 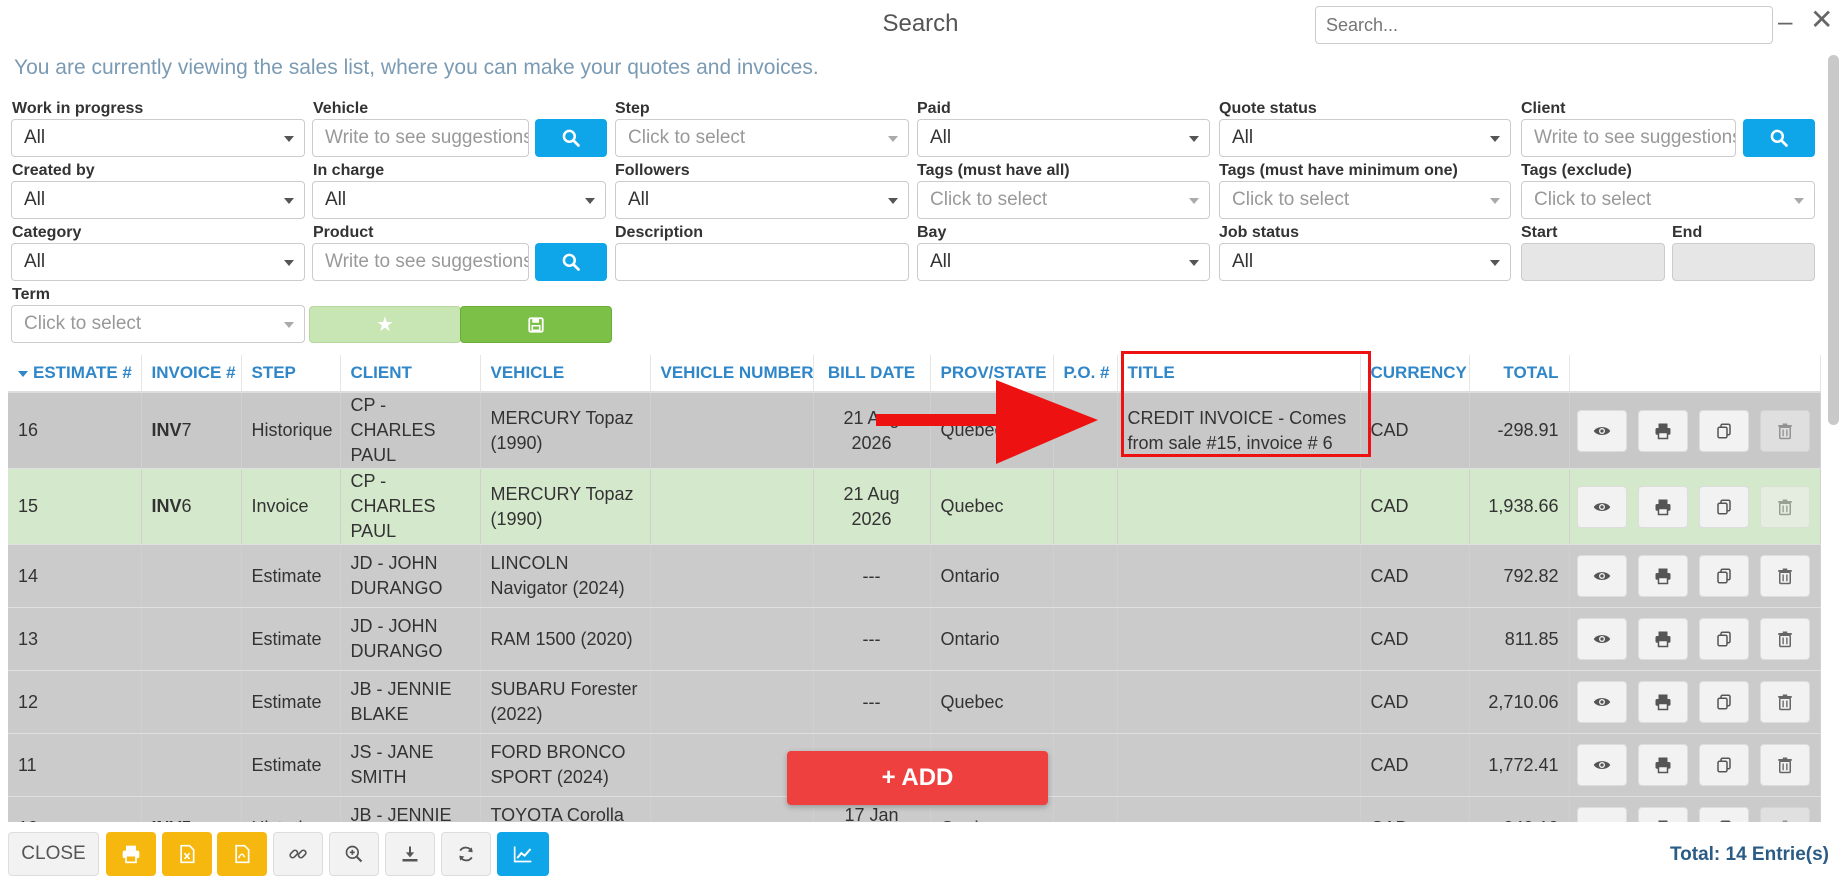 I want to click on minimize-icon: –, so click(x=1785, y=21).